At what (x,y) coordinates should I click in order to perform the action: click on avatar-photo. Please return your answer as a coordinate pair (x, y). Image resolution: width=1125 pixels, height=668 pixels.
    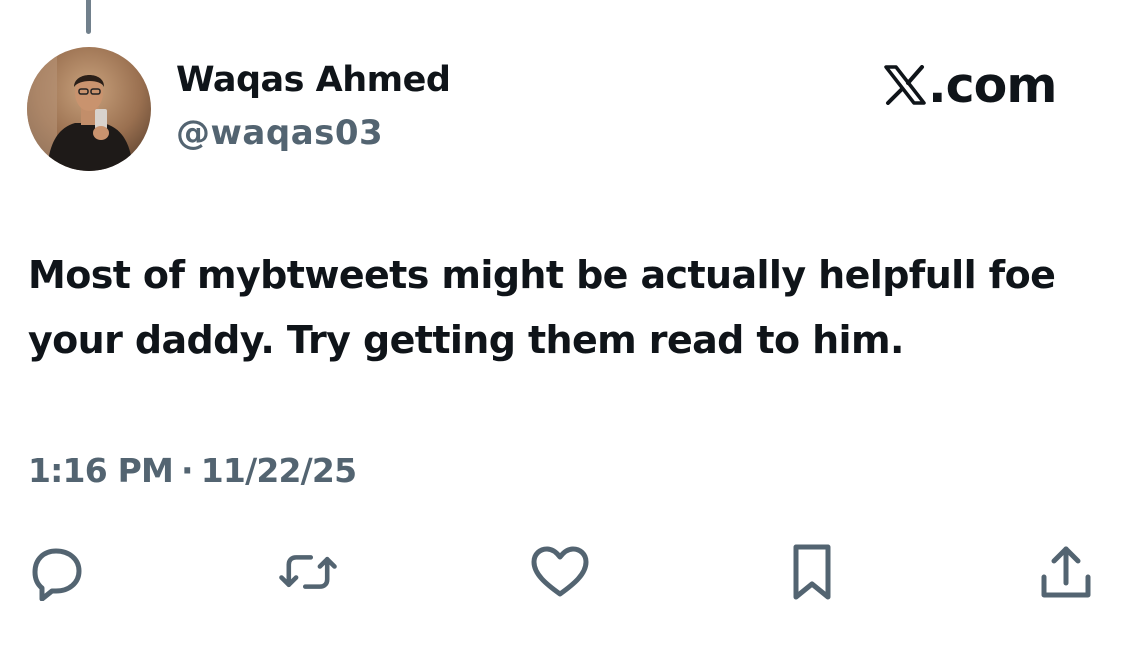
    Looking at the image, I should click on (89, 109).